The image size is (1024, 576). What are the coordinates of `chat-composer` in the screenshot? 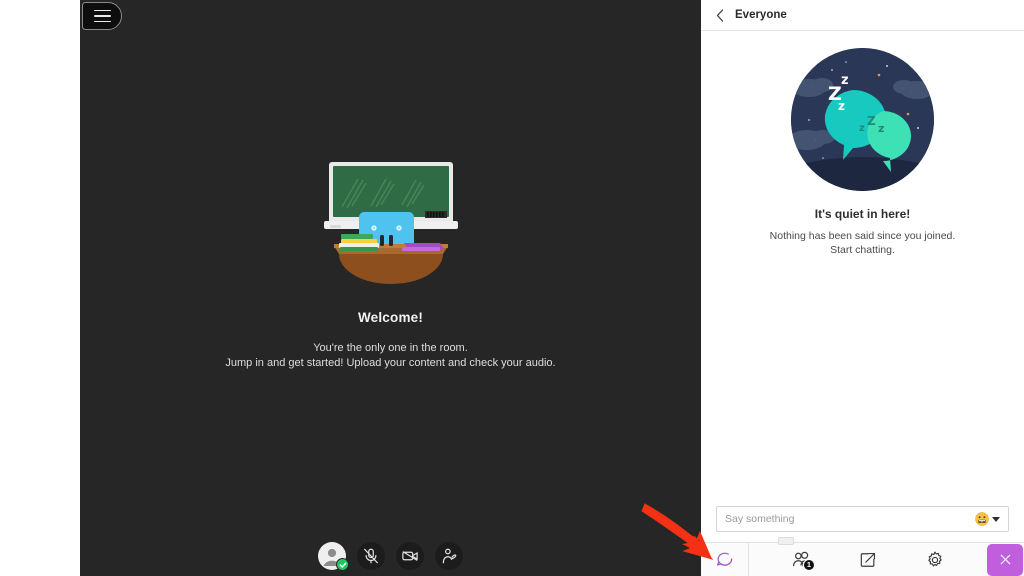 It's located at (862, 519).